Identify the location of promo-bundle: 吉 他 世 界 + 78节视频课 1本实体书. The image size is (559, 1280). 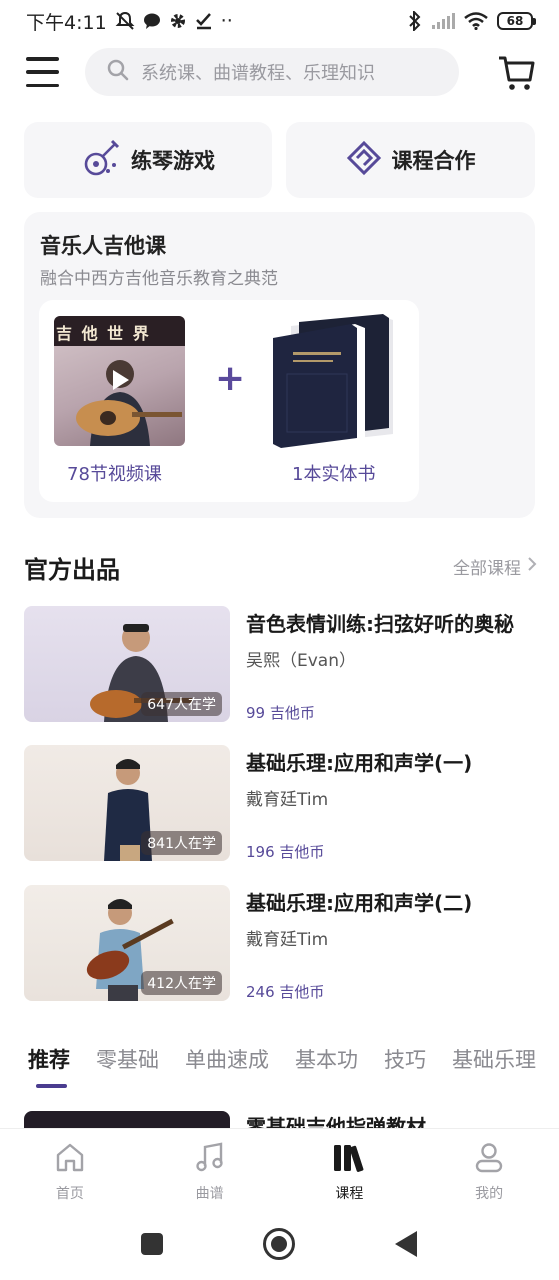
(229, 401).